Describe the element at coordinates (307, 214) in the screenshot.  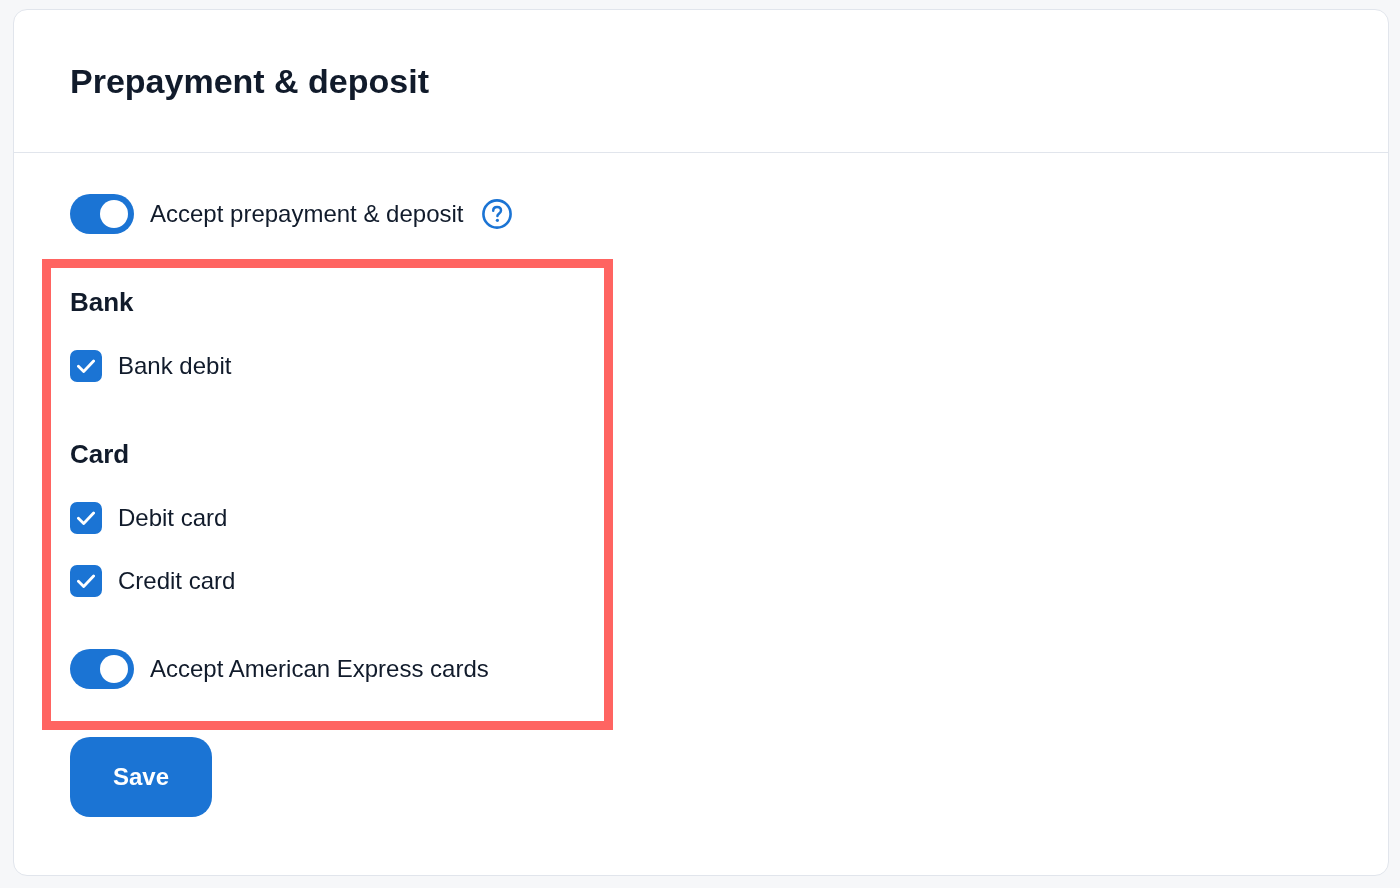
I see `toggle-label: Accept prepayment & deposit` at that location.